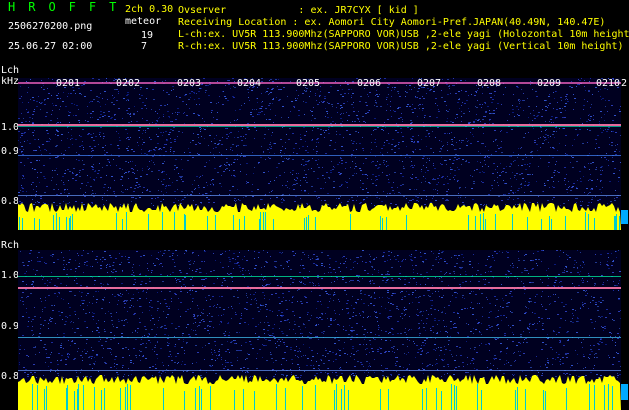 The image size is (629, 410). Describe the element at coordinates (298, 10) in the screenshot. I see `observer-line: Ovserver : ex. JR7CYX [ kid ]` at that location.